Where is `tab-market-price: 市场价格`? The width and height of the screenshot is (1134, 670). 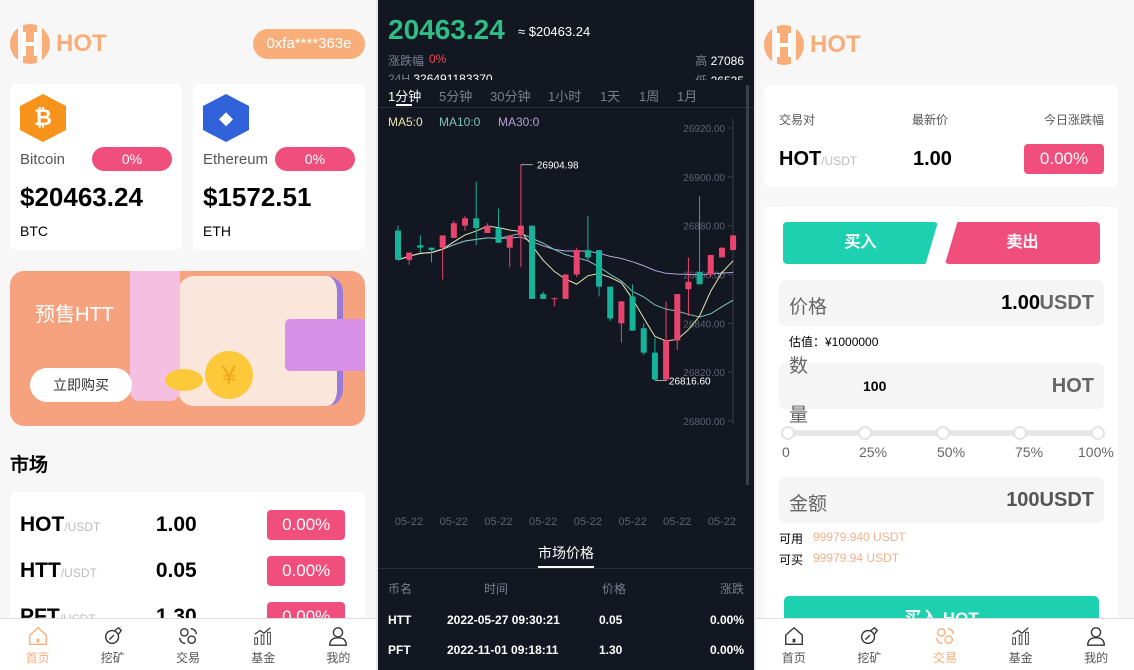 tab-market-price: 市场价格 is located at coordinates (566, 553).